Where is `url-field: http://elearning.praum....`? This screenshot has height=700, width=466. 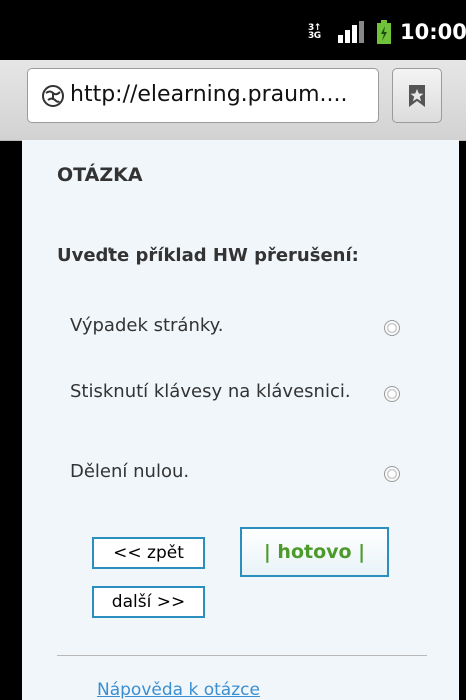
url-field: http://elearning.praum.... is located at coordinates (203, 95).